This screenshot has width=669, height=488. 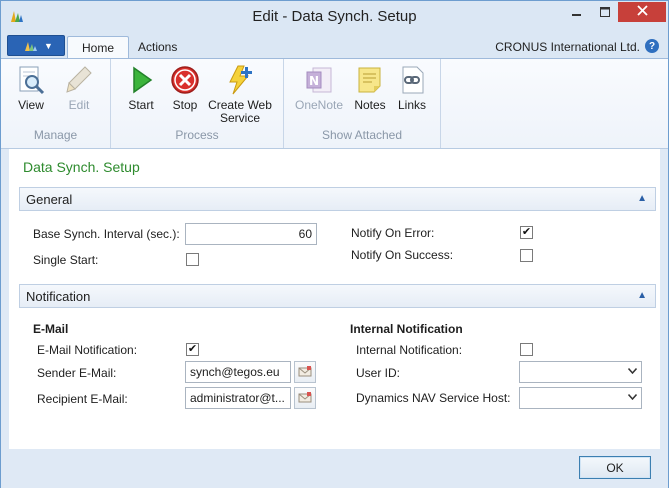 I want to click on links-icon, so click(x=412, y=80).